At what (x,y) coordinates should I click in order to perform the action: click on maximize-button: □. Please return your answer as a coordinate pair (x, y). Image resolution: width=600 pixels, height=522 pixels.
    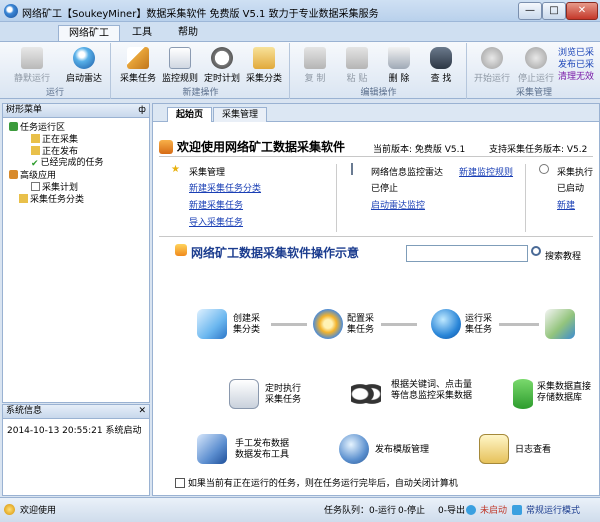
    Looking at the image, I should click on (554, 11).